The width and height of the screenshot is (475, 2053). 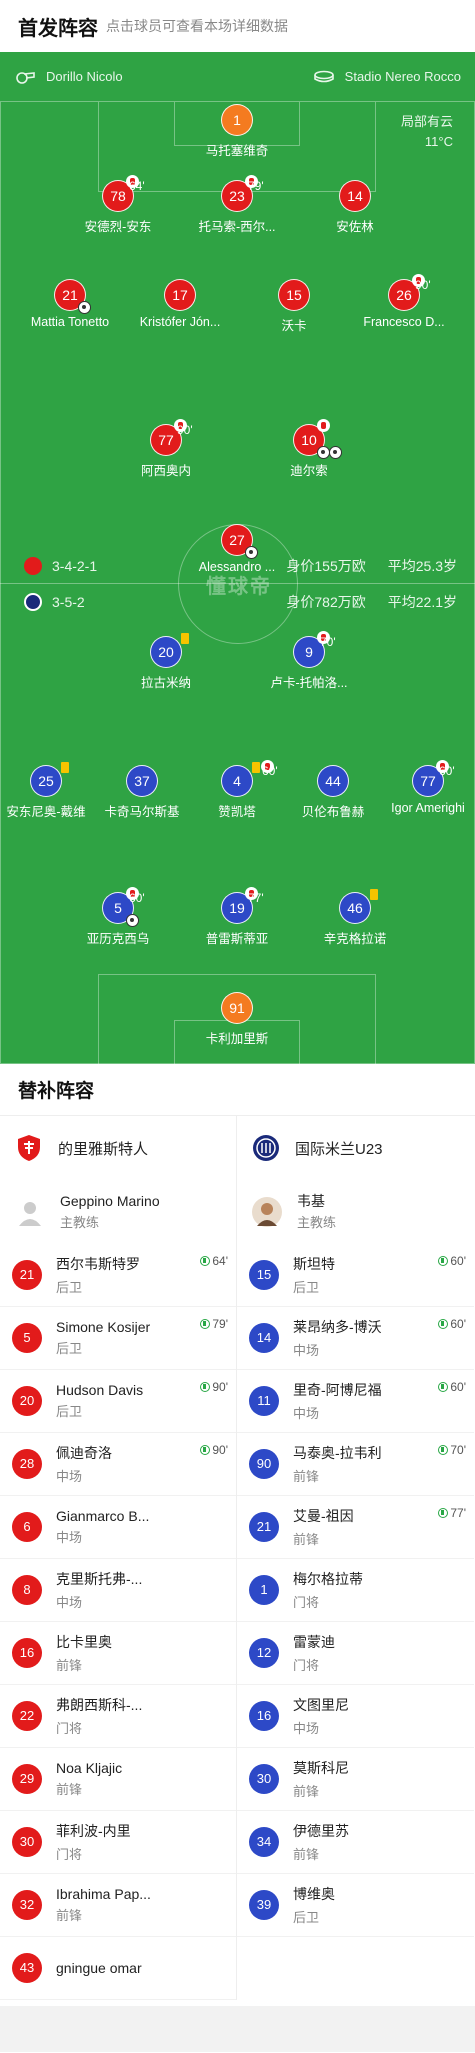 I want to click on sub-player-row: 34 伊德里苏 前锋, so click(x=355, y=1842).